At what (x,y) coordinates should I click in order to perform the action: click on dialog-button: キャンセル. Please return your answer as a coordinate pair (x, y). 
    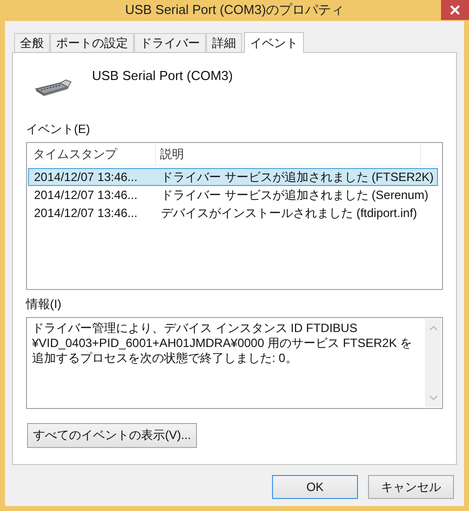
    Looking at the image, I should click on (411, 487).